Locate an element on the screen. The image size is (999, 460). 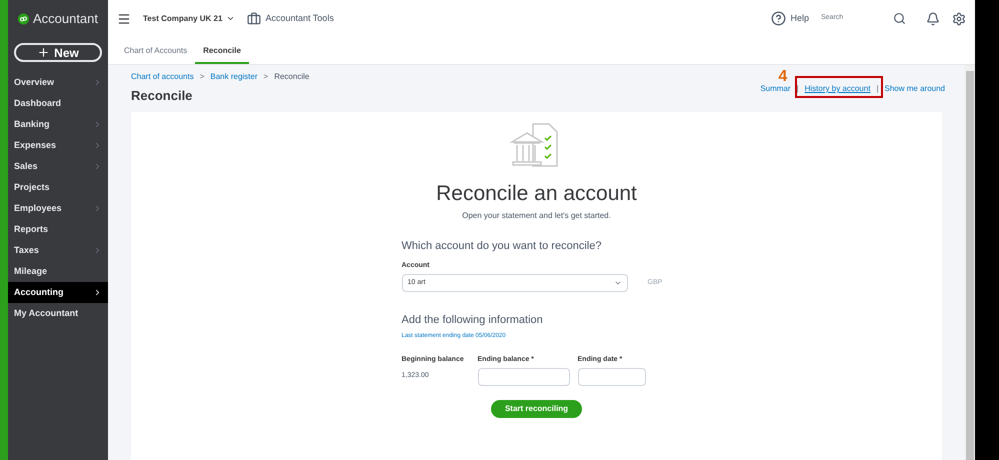
accountant-tools-button: Accountant Tools is located at coordinates (290, 19).